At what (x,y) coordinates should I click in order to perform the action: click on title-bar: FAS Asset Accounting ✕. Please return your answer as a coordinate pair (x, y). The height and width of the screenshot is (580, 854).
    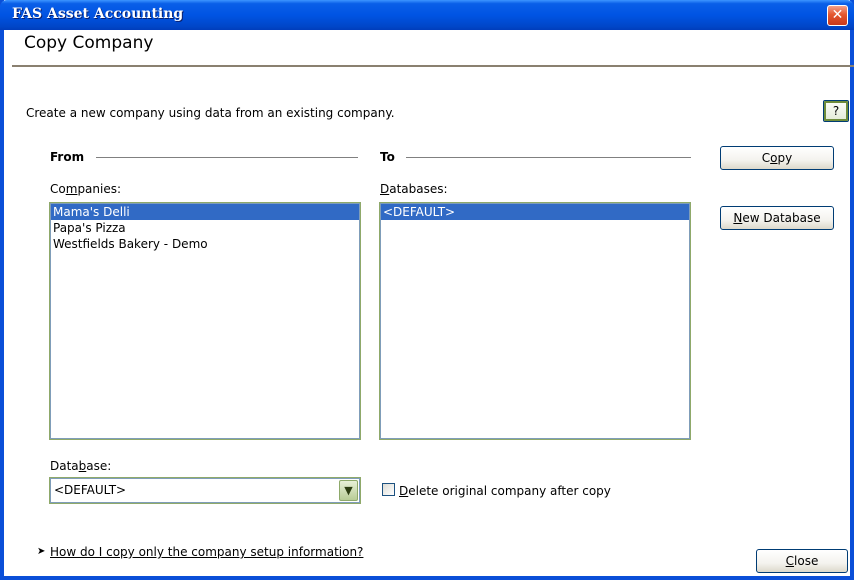
    Looking at the image, I should click on (427, 15).